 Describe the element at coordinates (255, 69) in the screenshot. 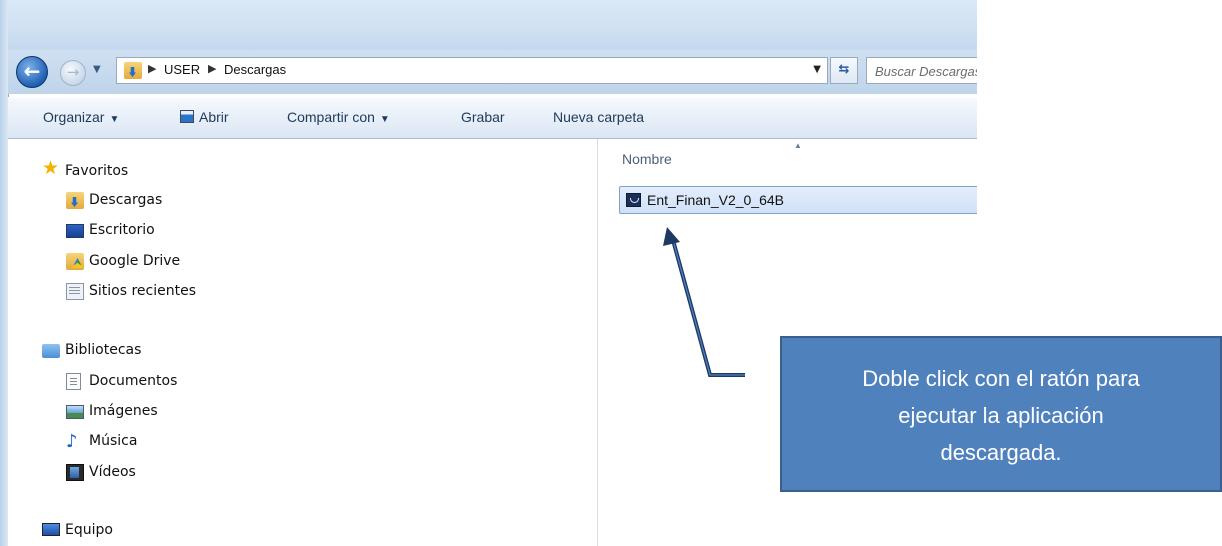

I see `breadcrumb-descargas: Descargas` at that location.